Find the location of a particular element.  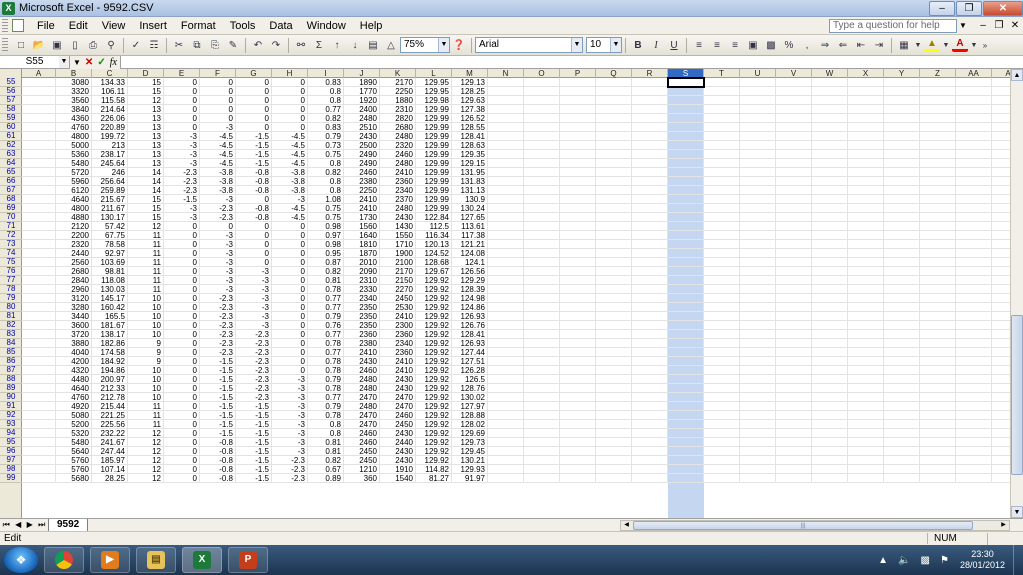

cell: 2360 is located at coordinates (398, 334).